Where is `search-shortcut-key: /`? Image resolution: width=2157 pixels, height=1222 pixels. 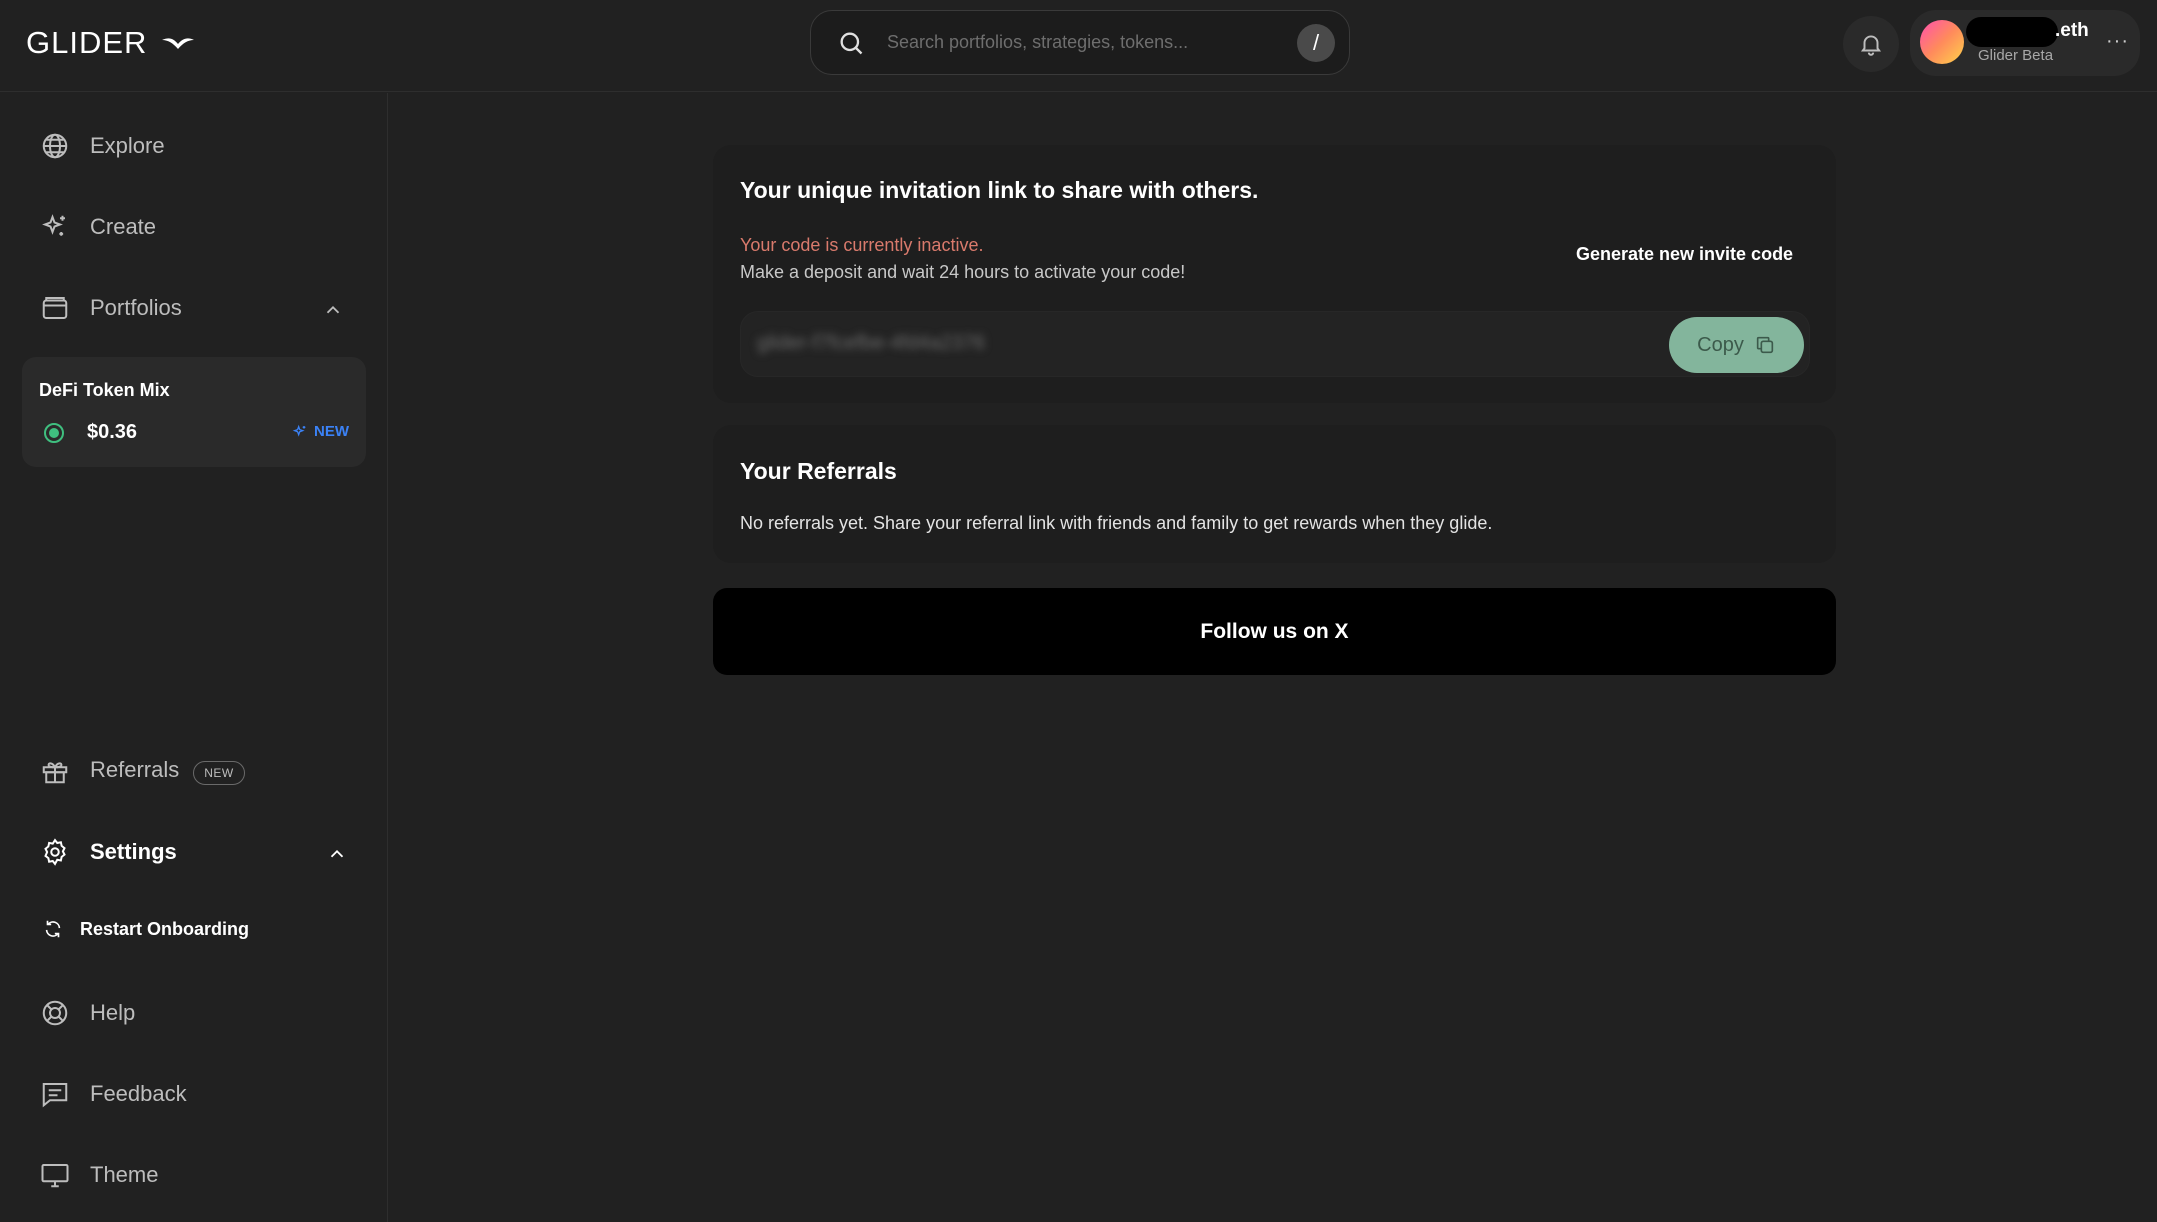
search-shortcut-key: / is located at coordinates (1316, 42).